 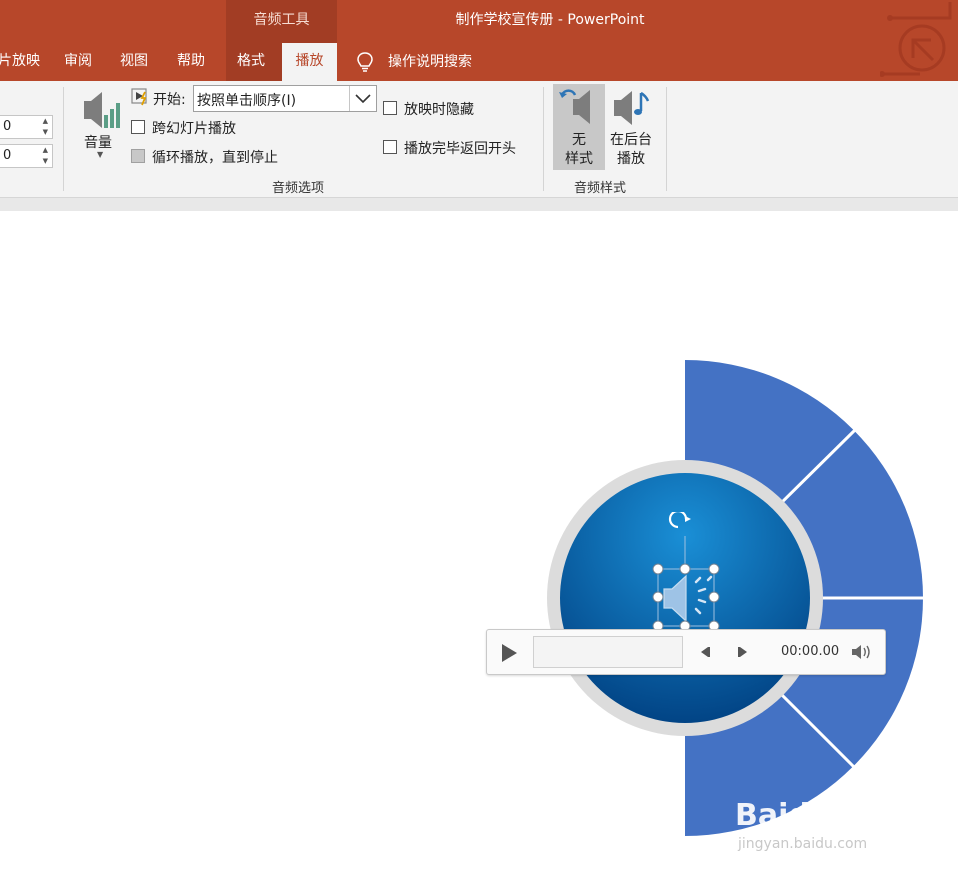 What do you see at coordinates (191, 60) in the screenshot?
I see `tab-help: 帮助` at bounding box center [191, 60].